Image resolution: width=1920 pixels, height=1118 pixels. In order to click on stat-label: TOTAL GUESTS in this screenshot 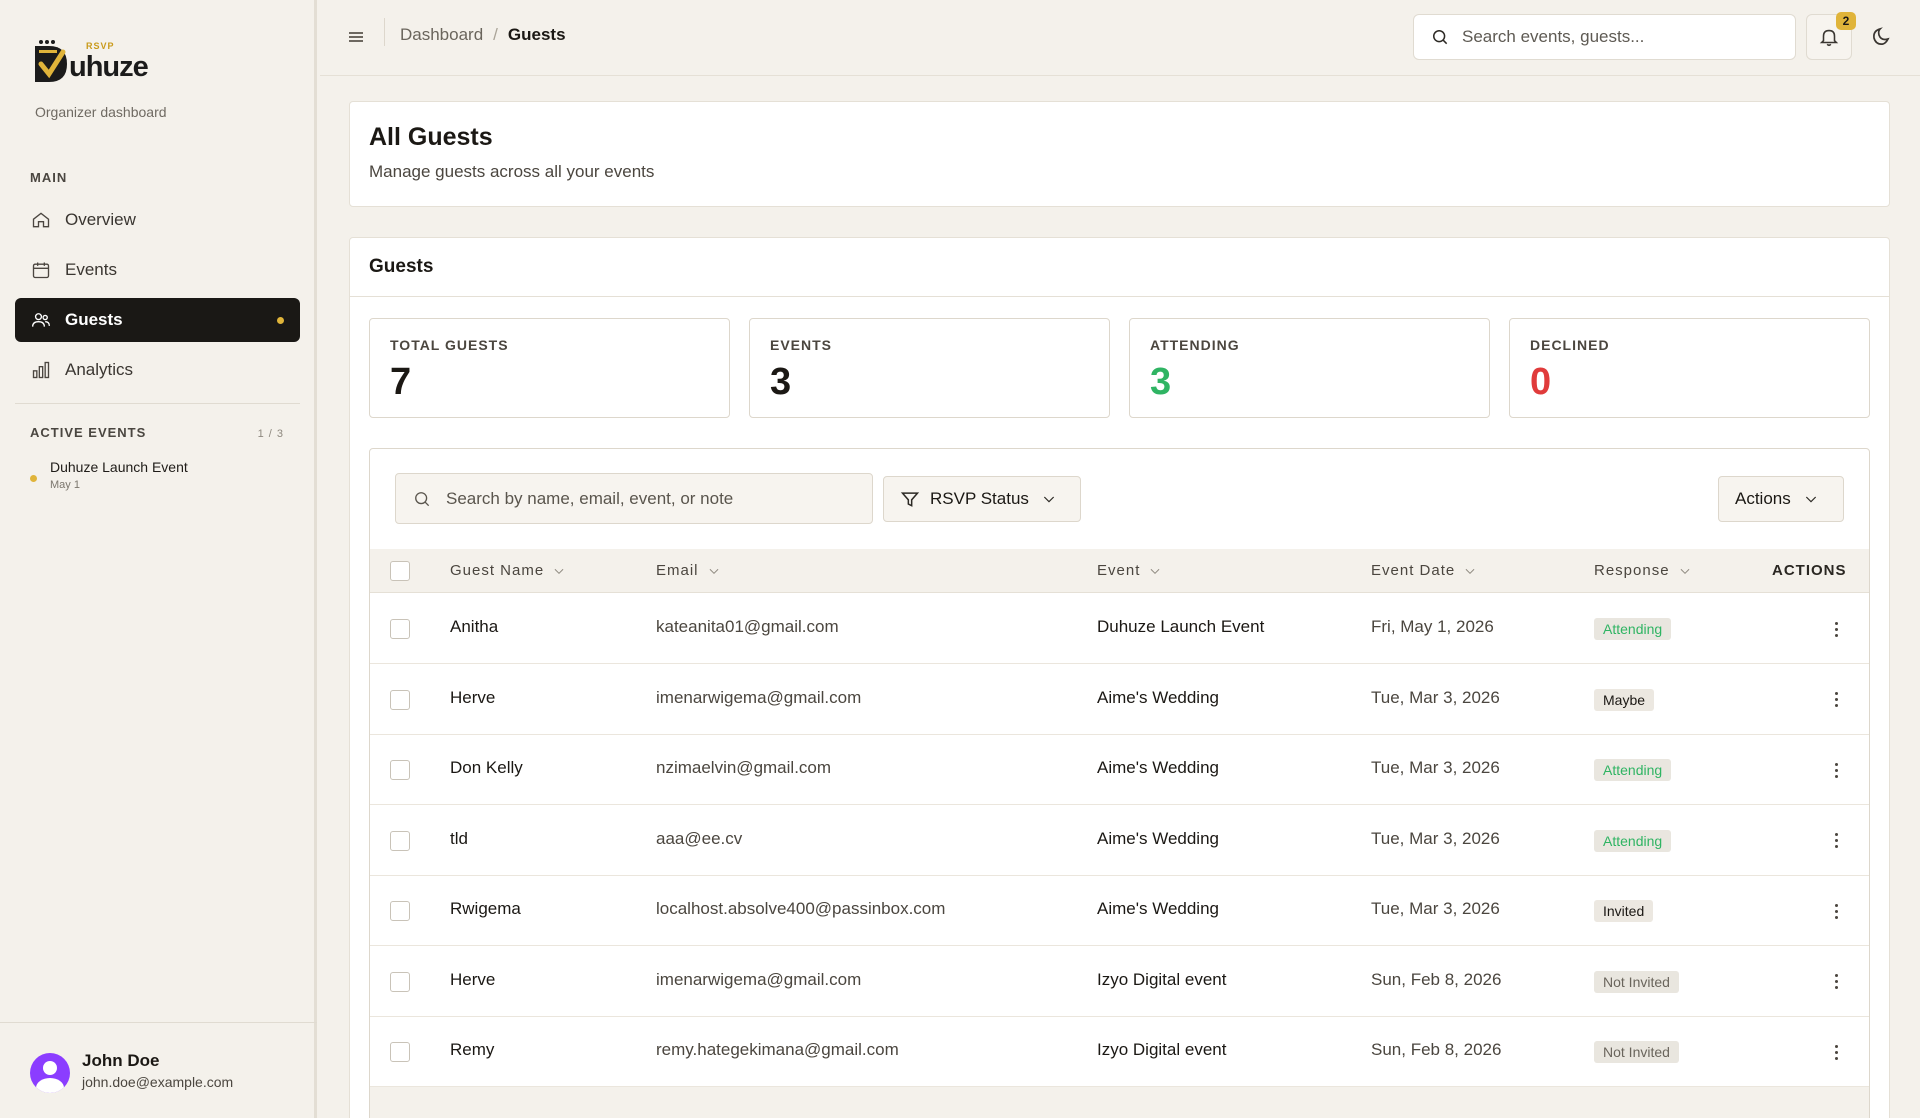, I will do `click(449, 345)`.